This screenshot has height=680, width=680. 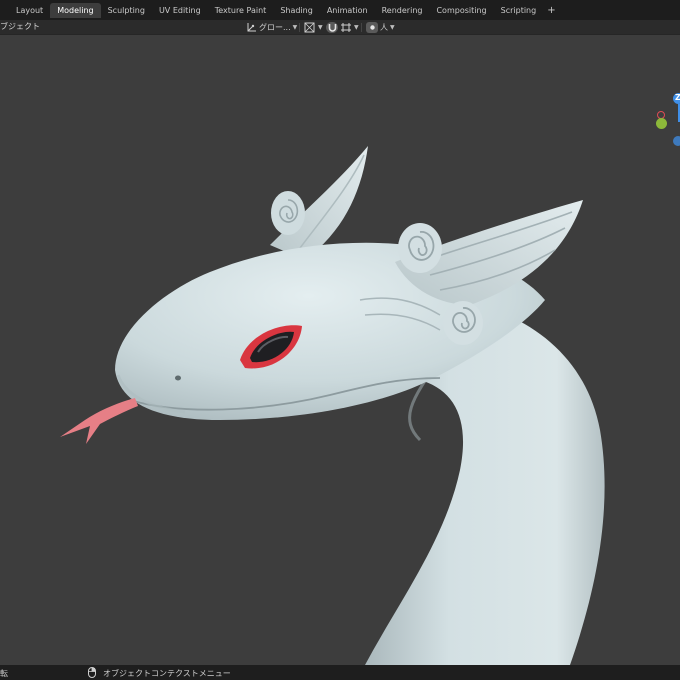 I want to click on tab-texture-paint: Texture Paint, so click(x=241, y=10).